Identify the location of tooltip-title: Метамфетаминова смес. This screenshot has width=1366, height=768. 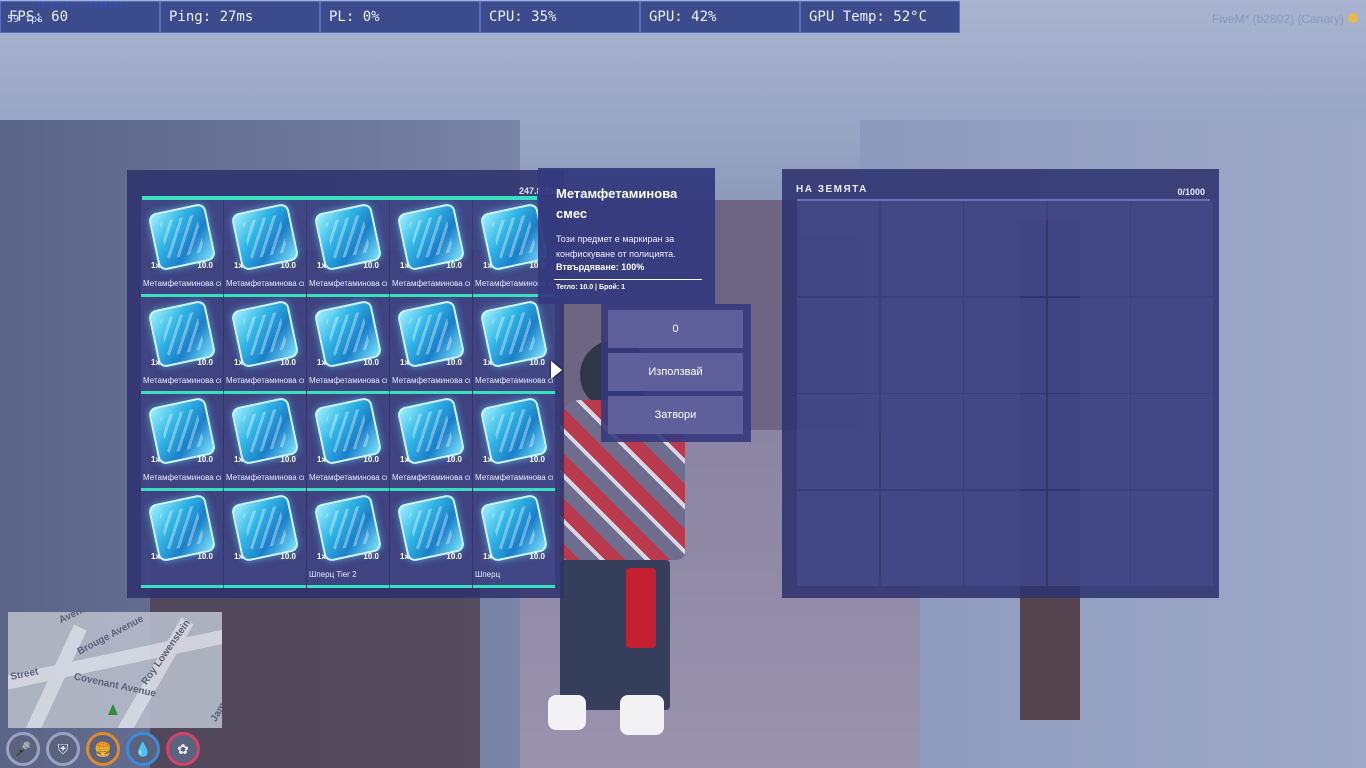
(617, 203).